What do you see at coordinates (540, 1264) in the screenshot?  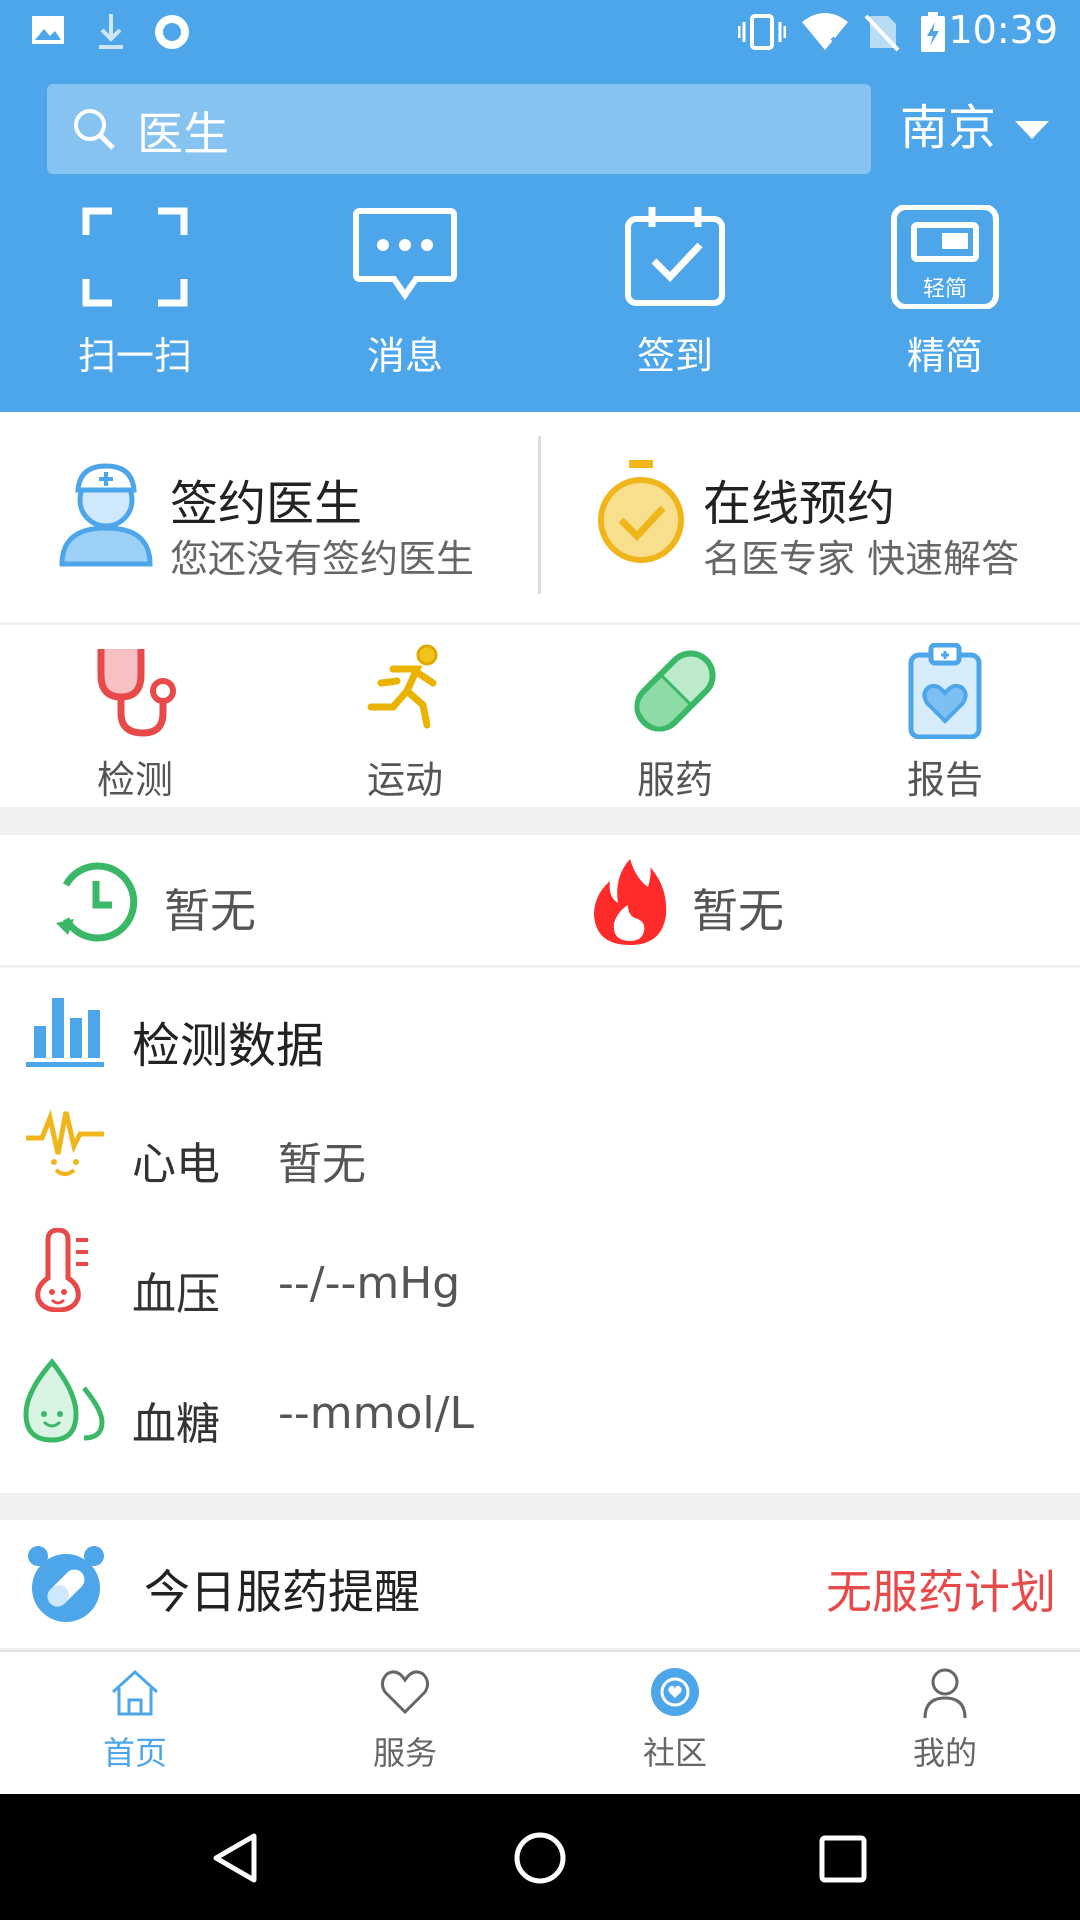 I see `detection-row-blood-pressure: 血压 --/--mHg` at bounding box center [540, 1264].